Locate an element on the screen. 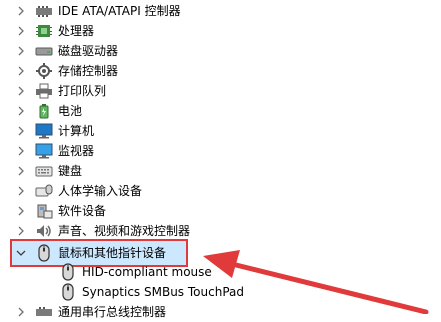 The image size is (441, 322). storage-controller-icon is located at coordinates (44, 71).